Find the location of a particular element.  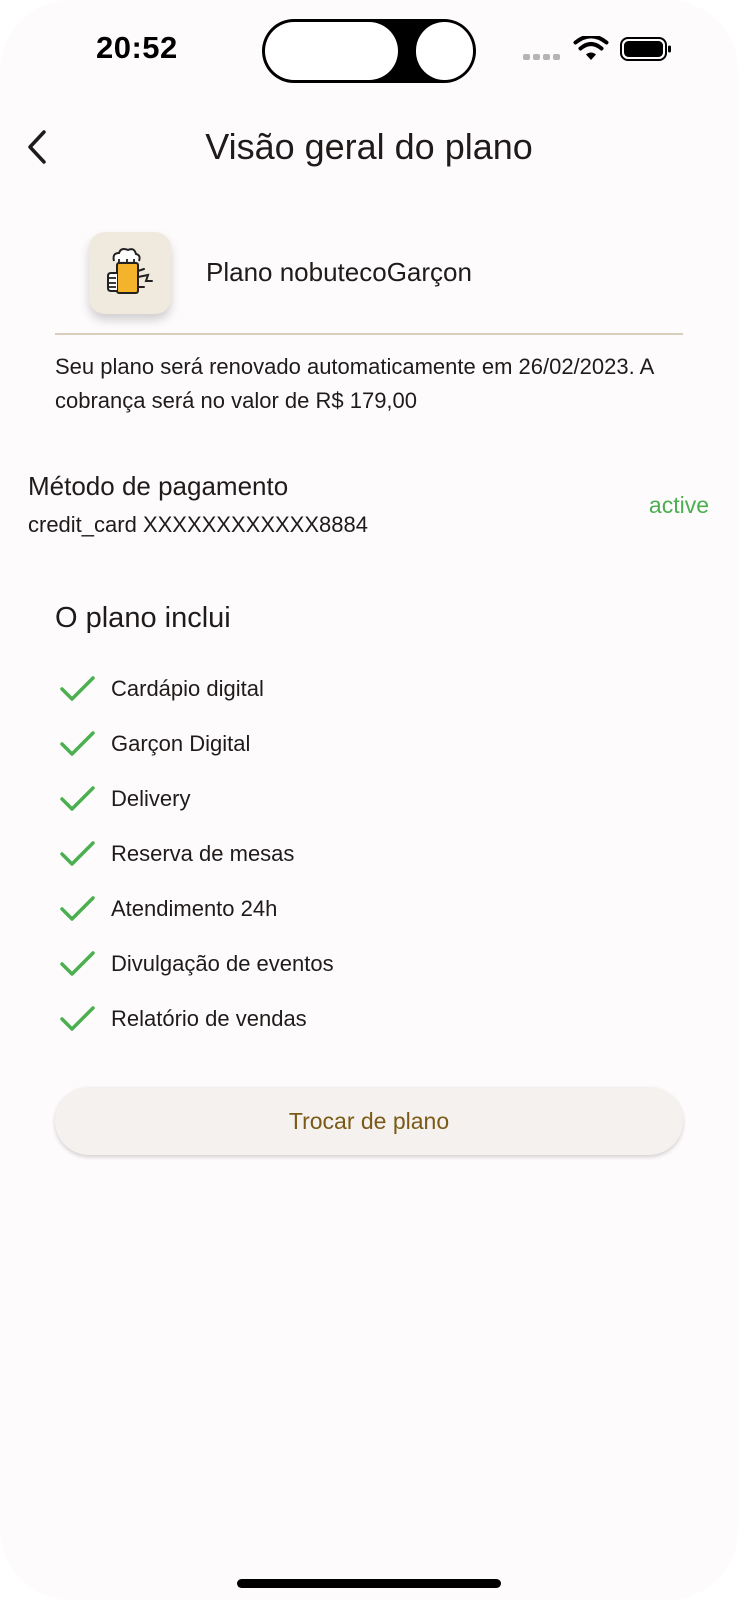

feature-item: Divulgação de eventos is located at coordinates (194, 963).